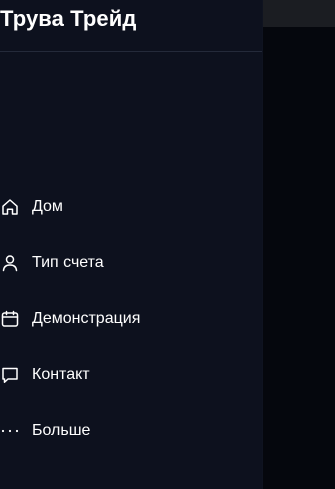  I want to click on nav-item-label: Тип счета, so click(68, 262).